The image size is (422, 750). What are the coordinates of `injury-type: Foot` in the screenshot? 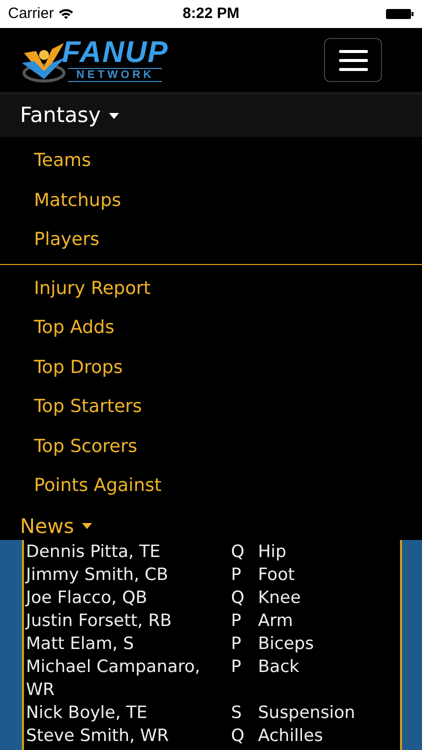 It's located at (276, 574).